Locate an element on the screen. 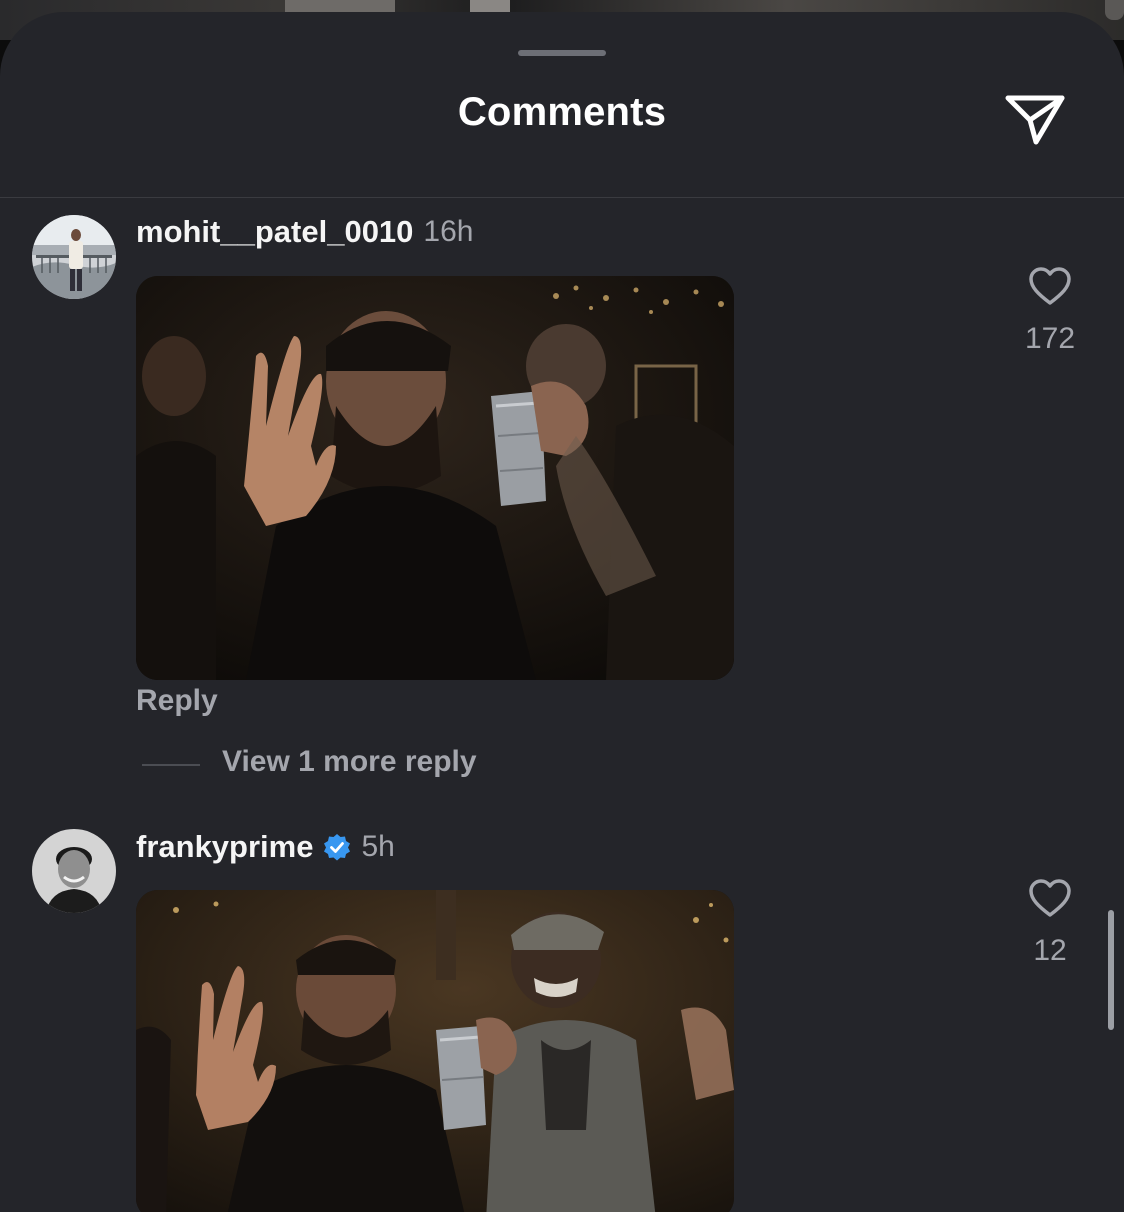 The width and height of the screenshot is (1124, 1212). comment-timestamp: 16h is located at coordinates (448, 231).